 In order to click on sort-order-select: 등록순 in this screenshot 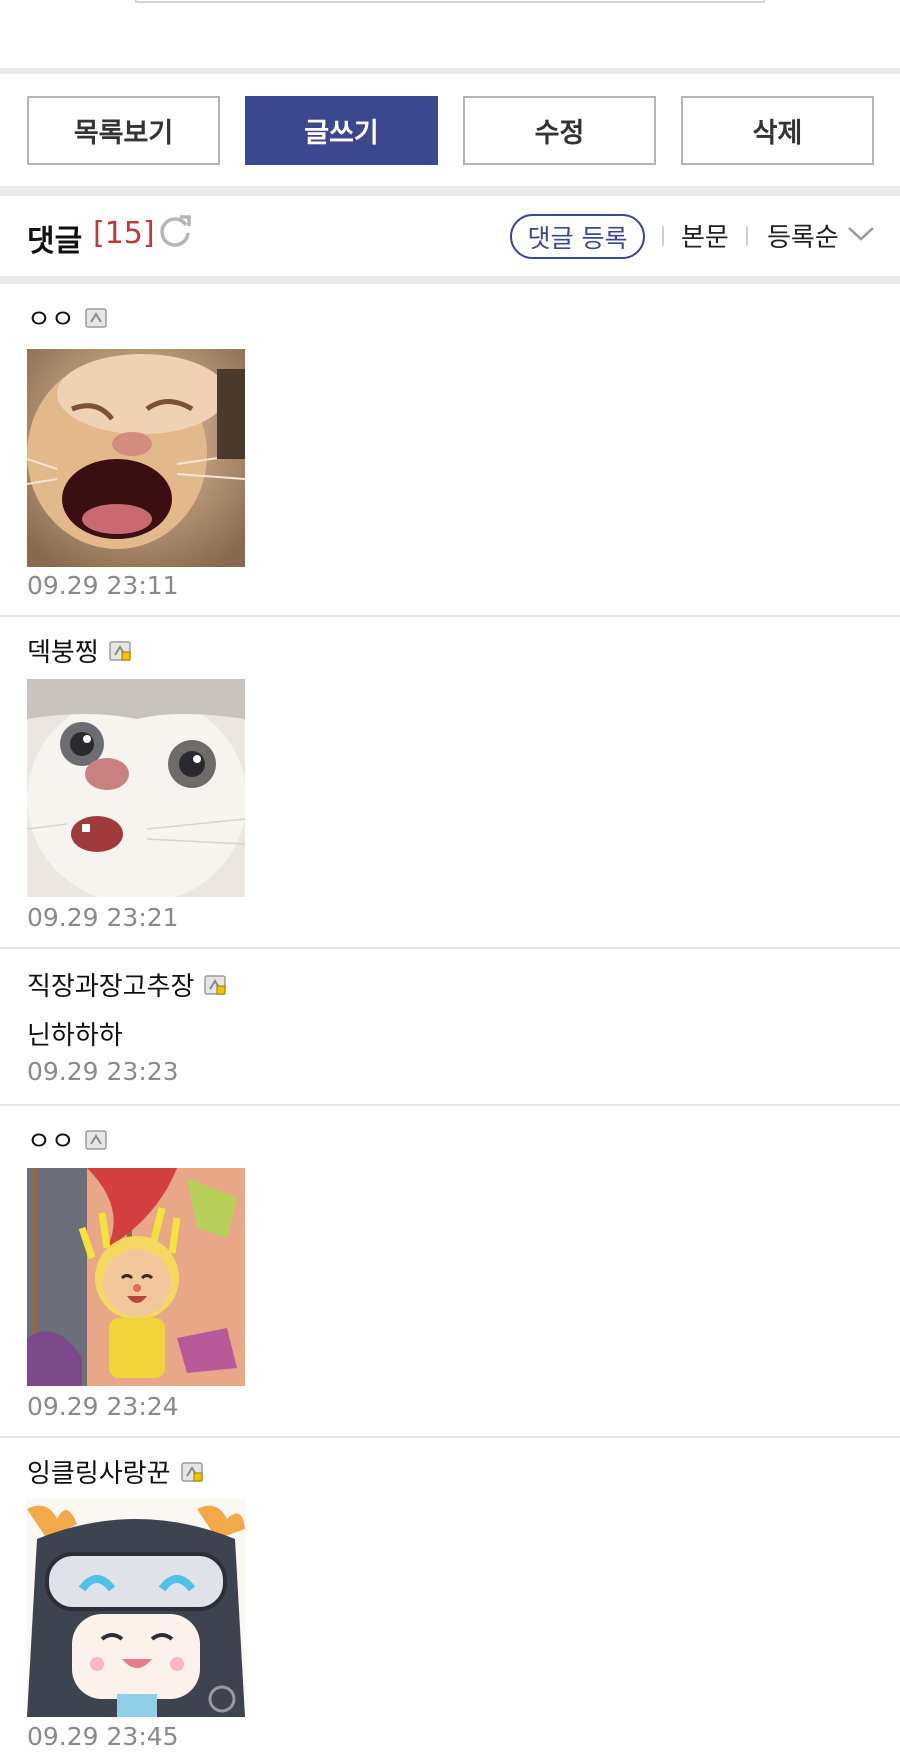, I will do `click(803, 235)`.